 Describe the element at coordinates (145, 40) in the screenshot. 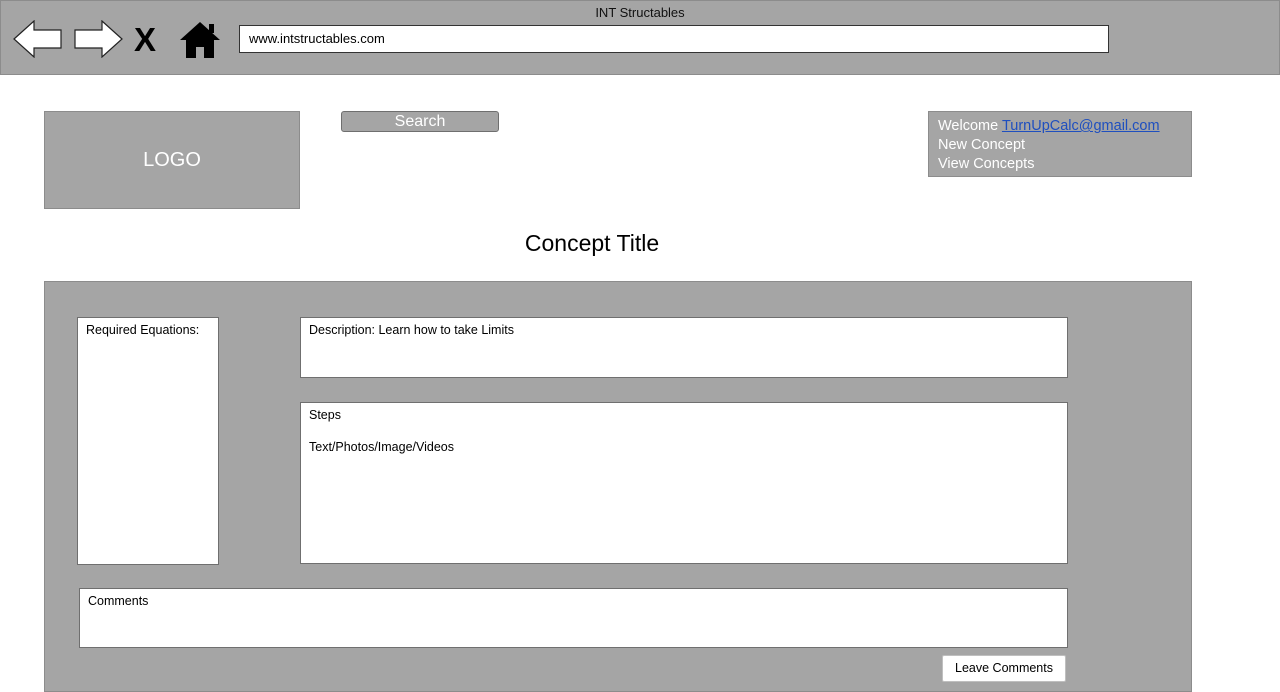

I see `close-button: X` at that location.